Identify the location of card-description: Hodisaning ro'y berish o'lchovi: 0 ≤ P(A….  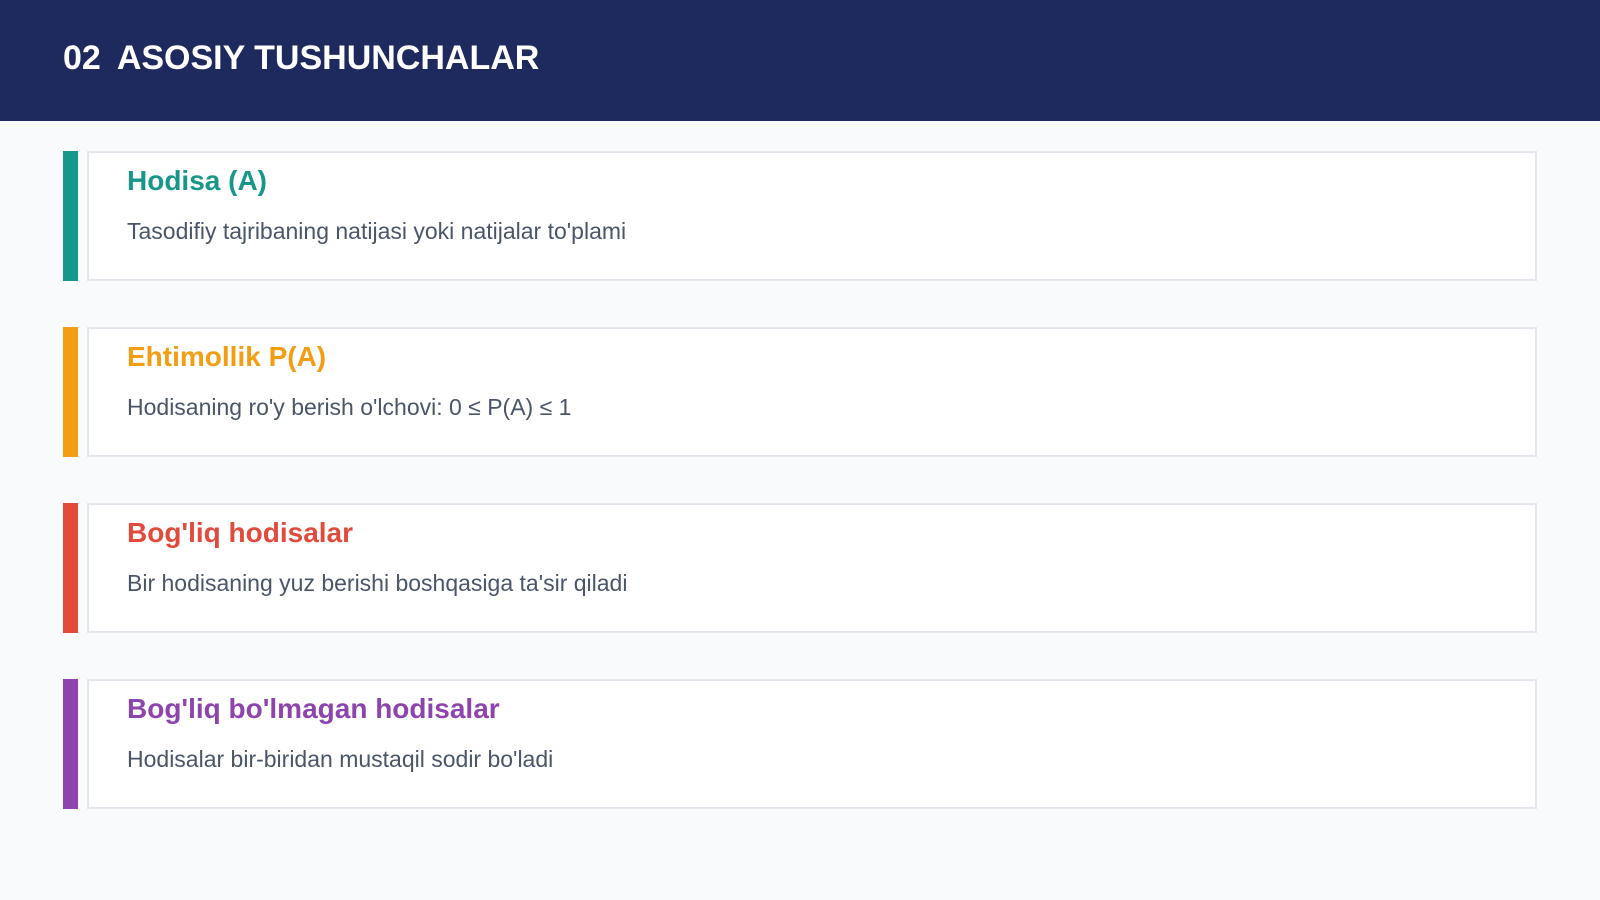
(349, 407).